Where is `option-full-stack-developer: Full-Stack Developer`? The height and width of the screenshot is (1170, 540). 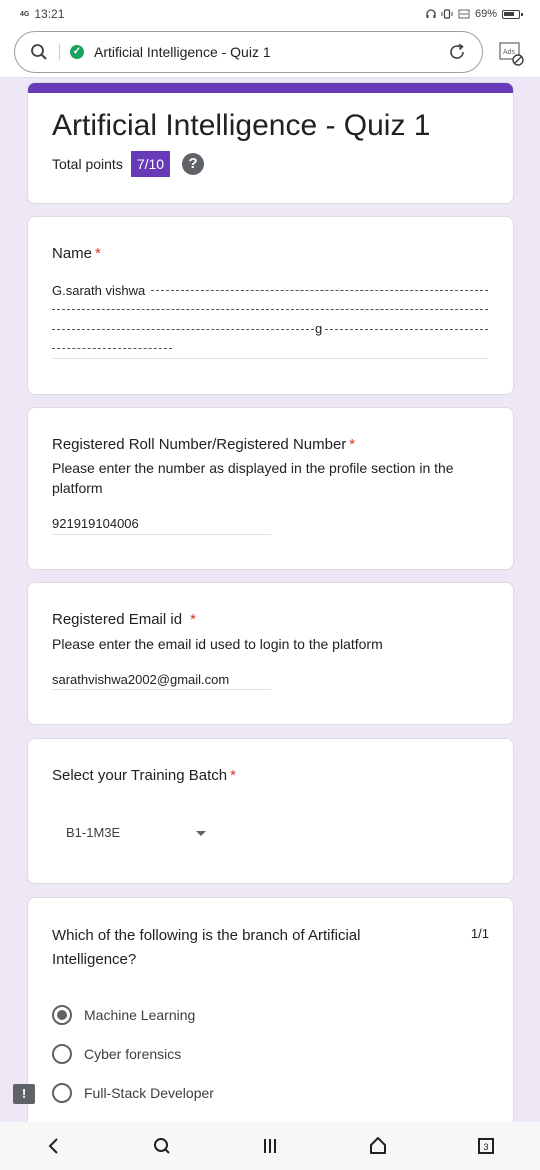
option-full-stack-developer: Full-Stack Developer is located at coordinates (133, 1093).